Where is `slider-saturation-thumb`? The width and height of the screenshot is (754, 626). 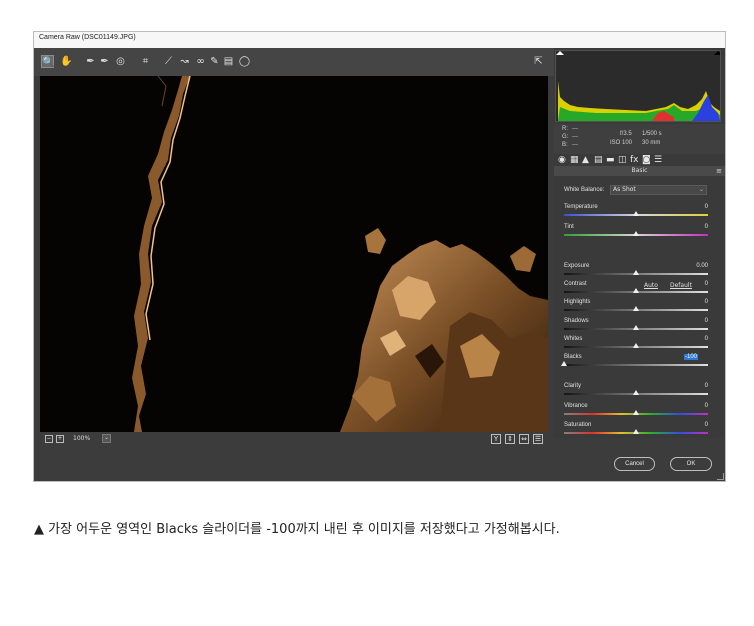
slider-saturation-thumb is located at coordinates (636, 431).